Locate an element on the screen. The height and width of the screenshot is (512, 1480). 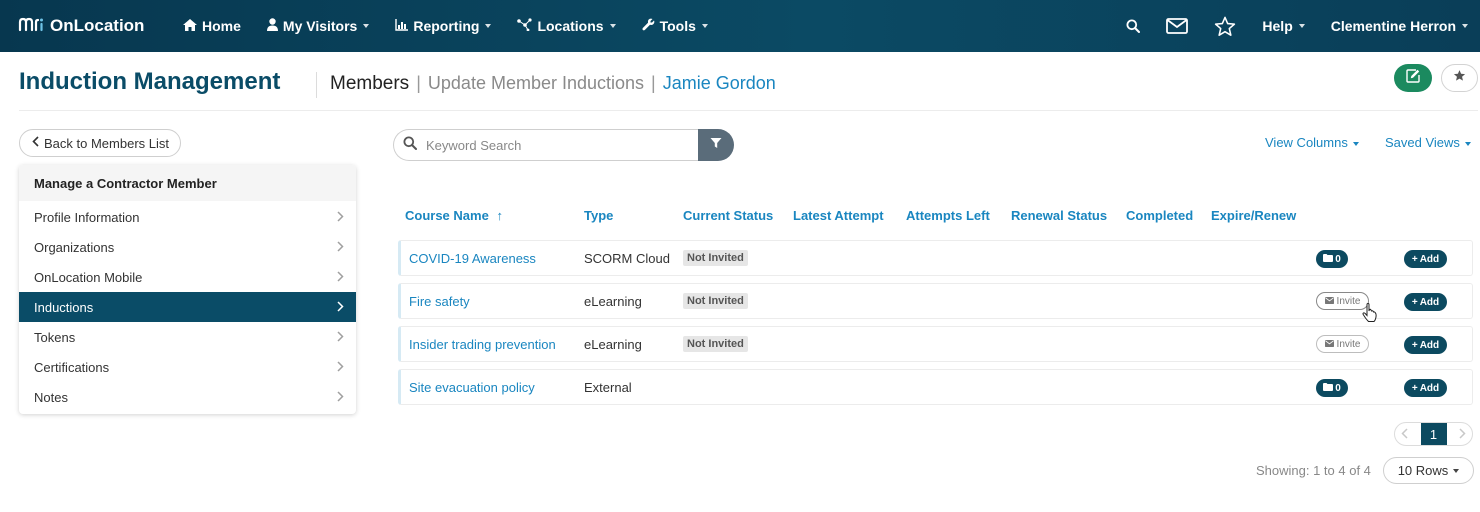
breadcrumb-member-name: Jamie Gordon is located at coordinates (719, 83).